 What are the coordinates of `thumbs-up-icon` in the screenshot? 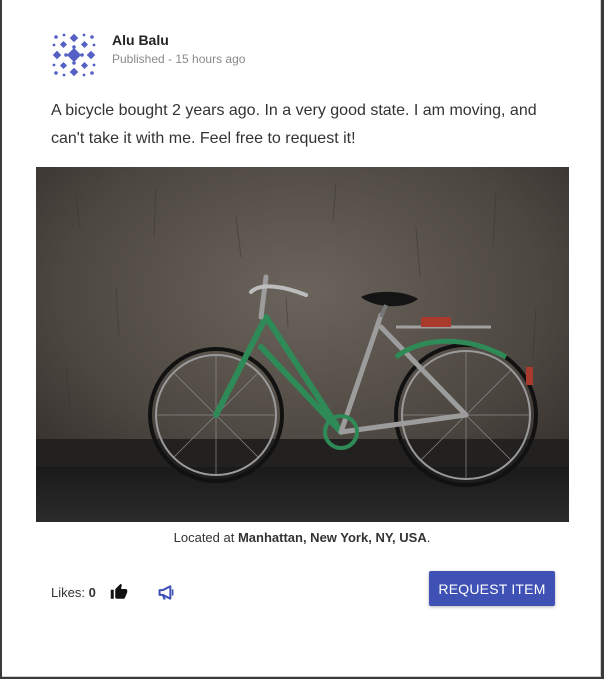 It's located at (119, 592).